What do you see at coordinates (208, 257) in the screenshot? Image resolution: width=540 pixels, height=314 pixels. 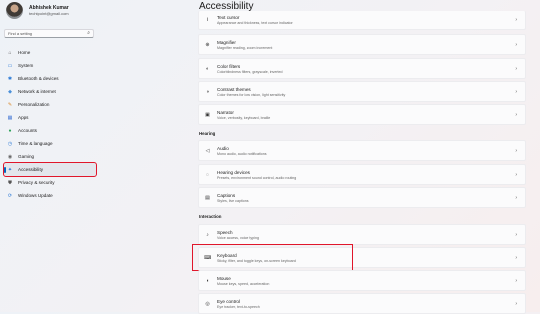 I see `keyboard-icon: ⌨` at bounding box center [208, 257].